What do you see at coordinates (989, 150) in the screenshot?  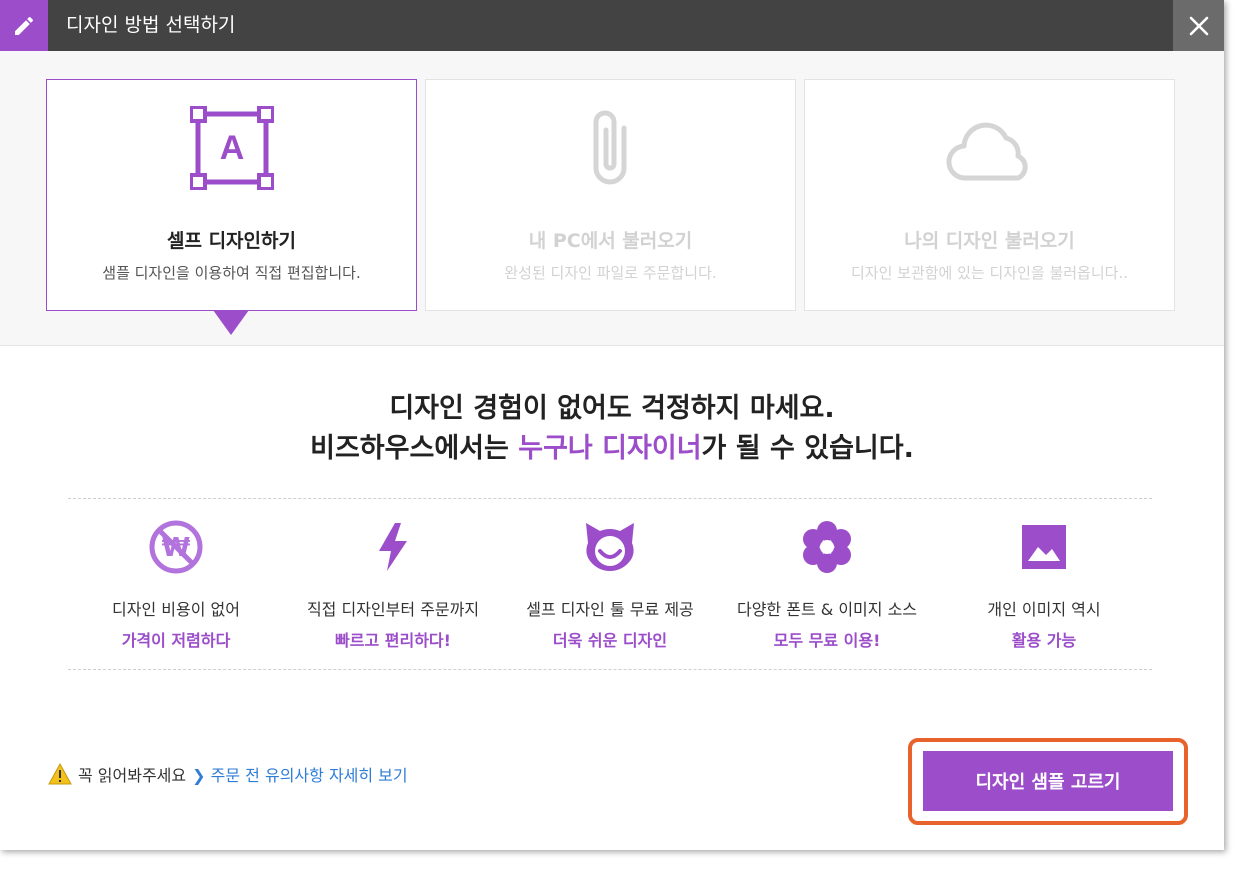 I see `cloud-icon` at bounding box center [989, 150].